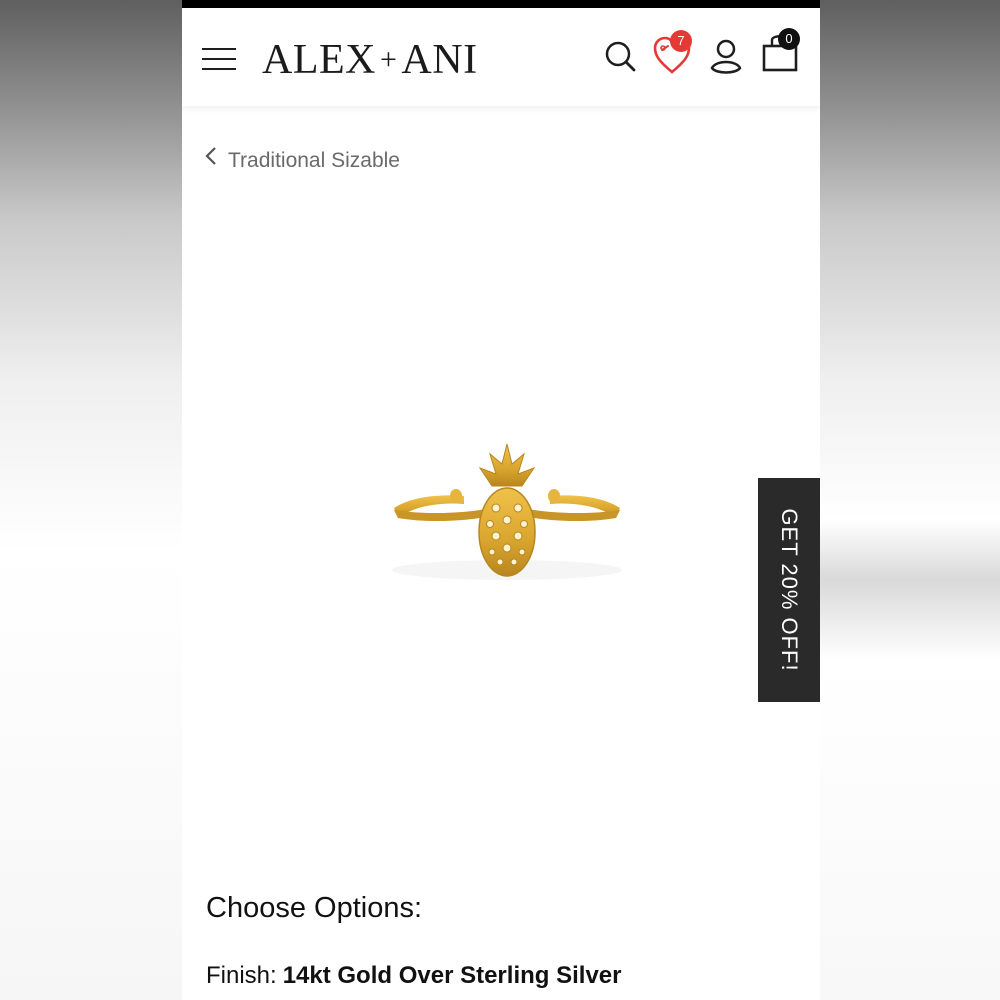 This screenshot has width=1000, height=1000. What do you see at coordinates (501, 4) in the screenshot?
I see `status-bar-strip` at bounding box center [501, 4].